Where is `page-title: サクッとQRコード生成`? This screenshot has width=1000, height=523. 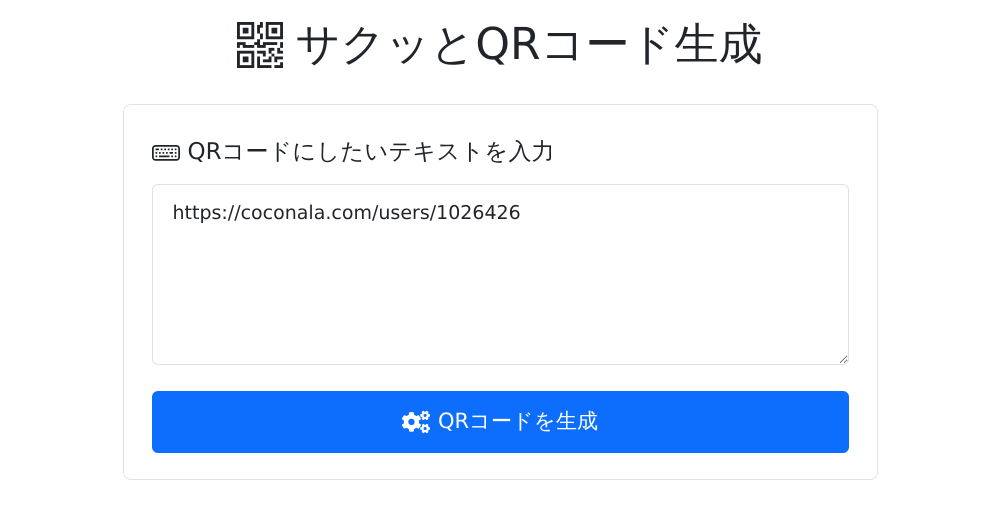 page-title: サクッとQRコード生成 is located at coordinates (529, 45).